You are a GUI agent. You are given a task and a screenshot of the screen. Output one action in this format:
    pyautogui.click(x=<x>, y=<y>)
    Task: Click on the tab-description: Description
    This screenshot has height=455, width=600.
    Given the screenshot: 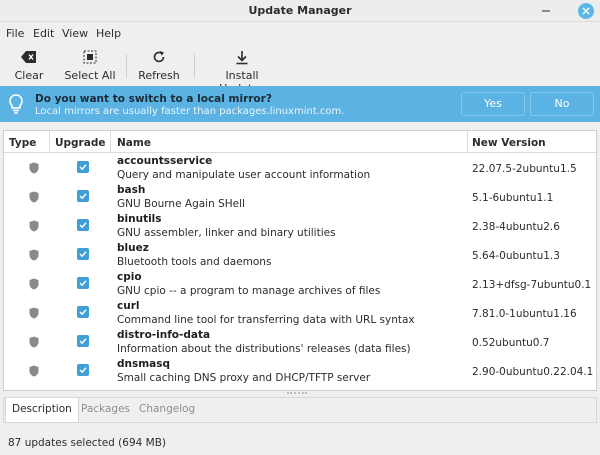 What is the action you would take?
    pyautogui.click(x=42, y=410)
    